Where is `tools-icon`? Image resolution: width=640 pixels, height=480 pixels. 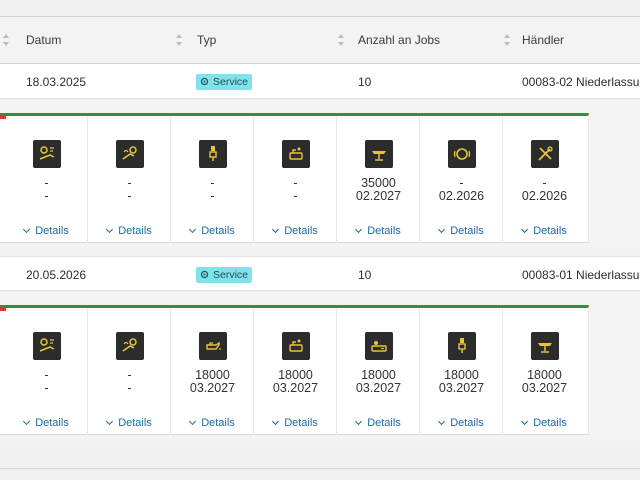
tools-icon is located at coordinates (545, 154).